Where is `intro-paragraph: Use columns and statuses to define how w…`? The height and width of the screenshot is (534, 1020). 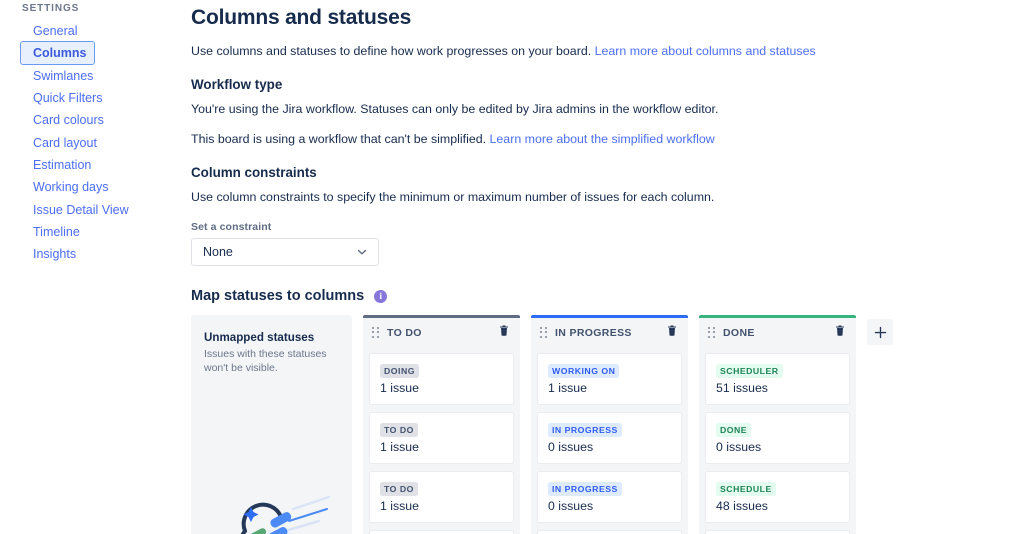
intro-paragraph: Use columns and statuses to define how w… is located at coordinates (605, 51).